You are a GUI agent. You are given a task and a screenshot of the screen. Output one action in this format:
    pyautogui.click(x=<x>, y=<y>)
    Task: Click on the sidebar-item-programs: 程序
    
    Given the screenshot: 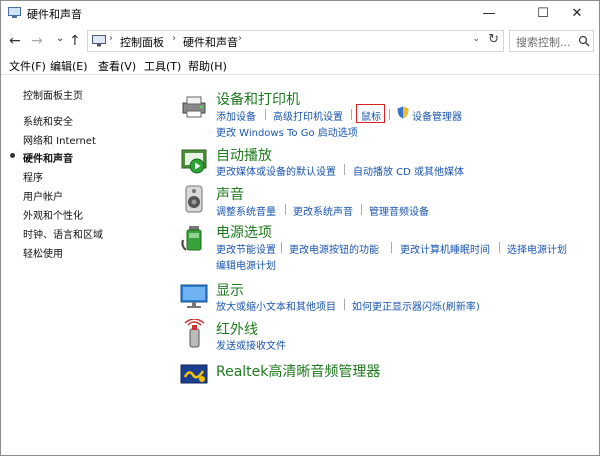 What is the action you would take?
    pyautogui.click(x=33, y=176)
    